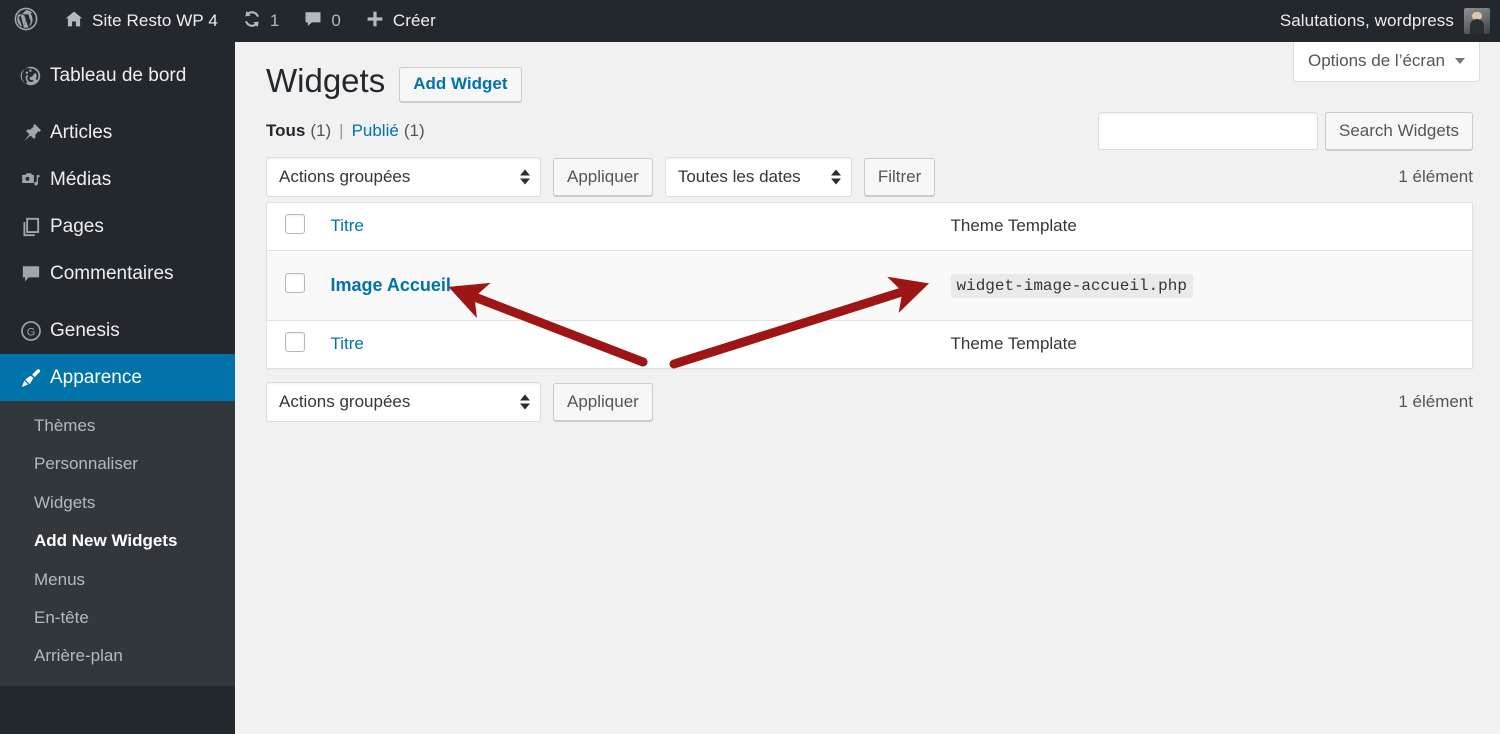 This screenshot has width=1500, height=734. What do you see at coordinates (1435, 176) in the screenshot?
I see `displaying-num-top: 1 élément` at bounding box center [1435, 176].